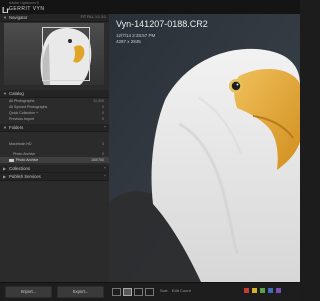 This screenshot has height=301, width=320. Describe the element at coordinates (103, 119) in the screenshot. I see `catalog-item-count: 0` at that location.